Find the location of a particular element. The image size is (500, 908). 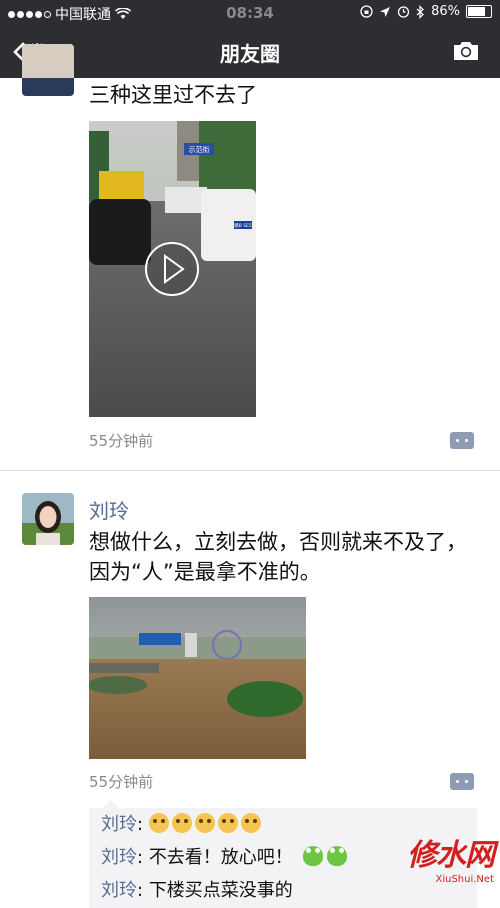

watermark-title: 修水网 is located at coordinates (451, 855).